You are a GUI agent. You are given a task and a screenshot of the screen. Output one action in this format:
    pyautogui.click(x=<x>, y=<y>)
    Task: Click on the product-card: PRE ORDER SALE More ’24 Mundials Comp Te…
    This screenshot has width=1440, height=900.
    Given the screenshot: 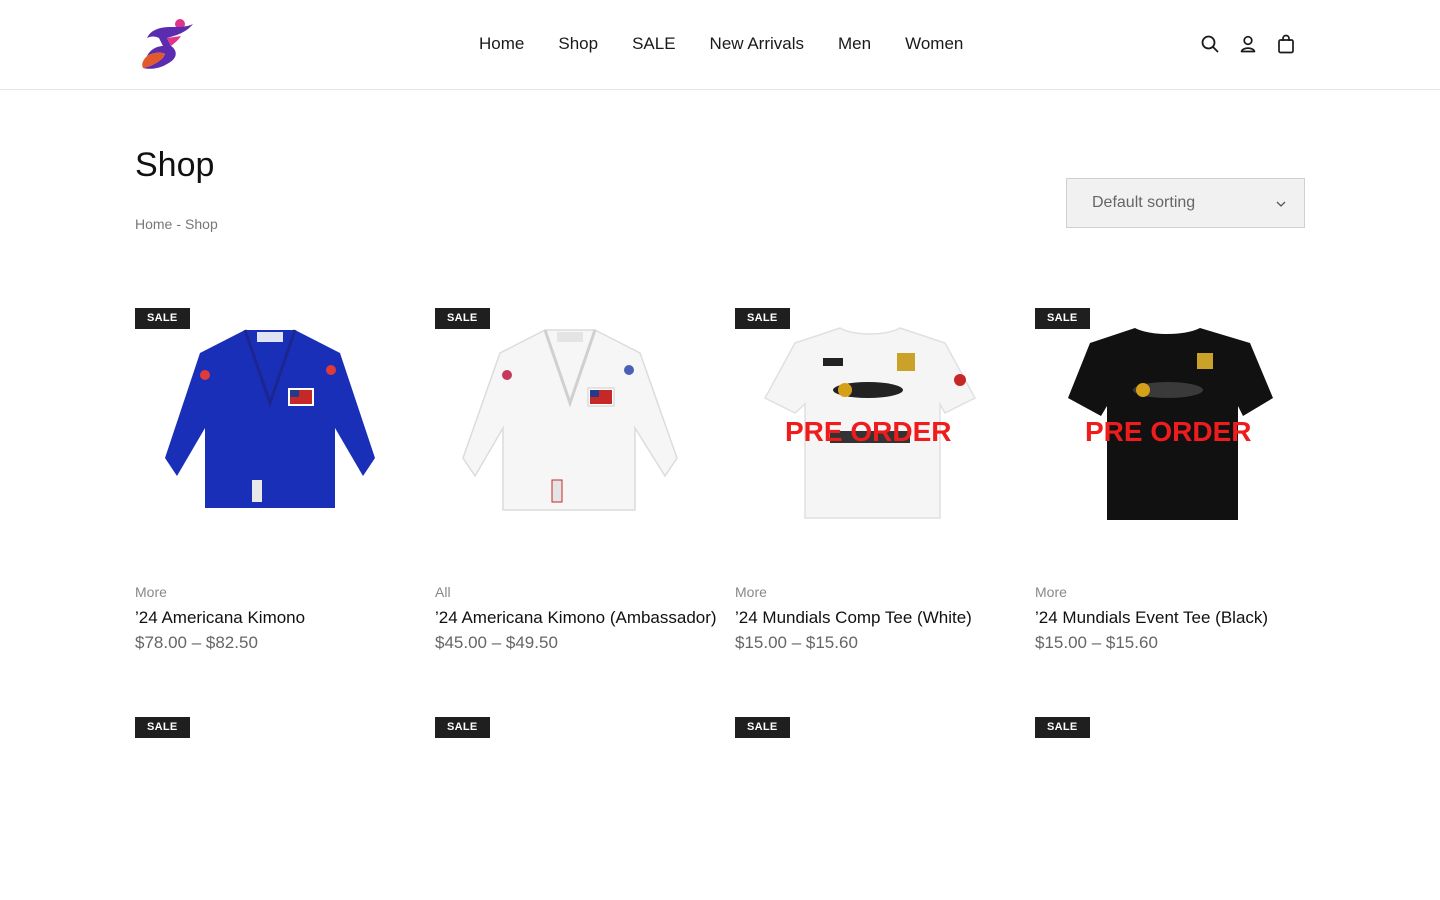 What is the action you would take?
    pyautogui.click(x=870, y=480)
    